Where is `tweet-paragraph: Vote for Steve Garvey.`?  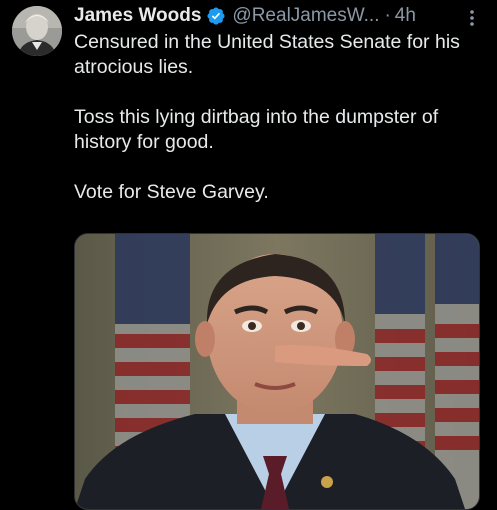 tweet-paragraph: Vote for Steve Garvey. is located at coordinates (171, 192).